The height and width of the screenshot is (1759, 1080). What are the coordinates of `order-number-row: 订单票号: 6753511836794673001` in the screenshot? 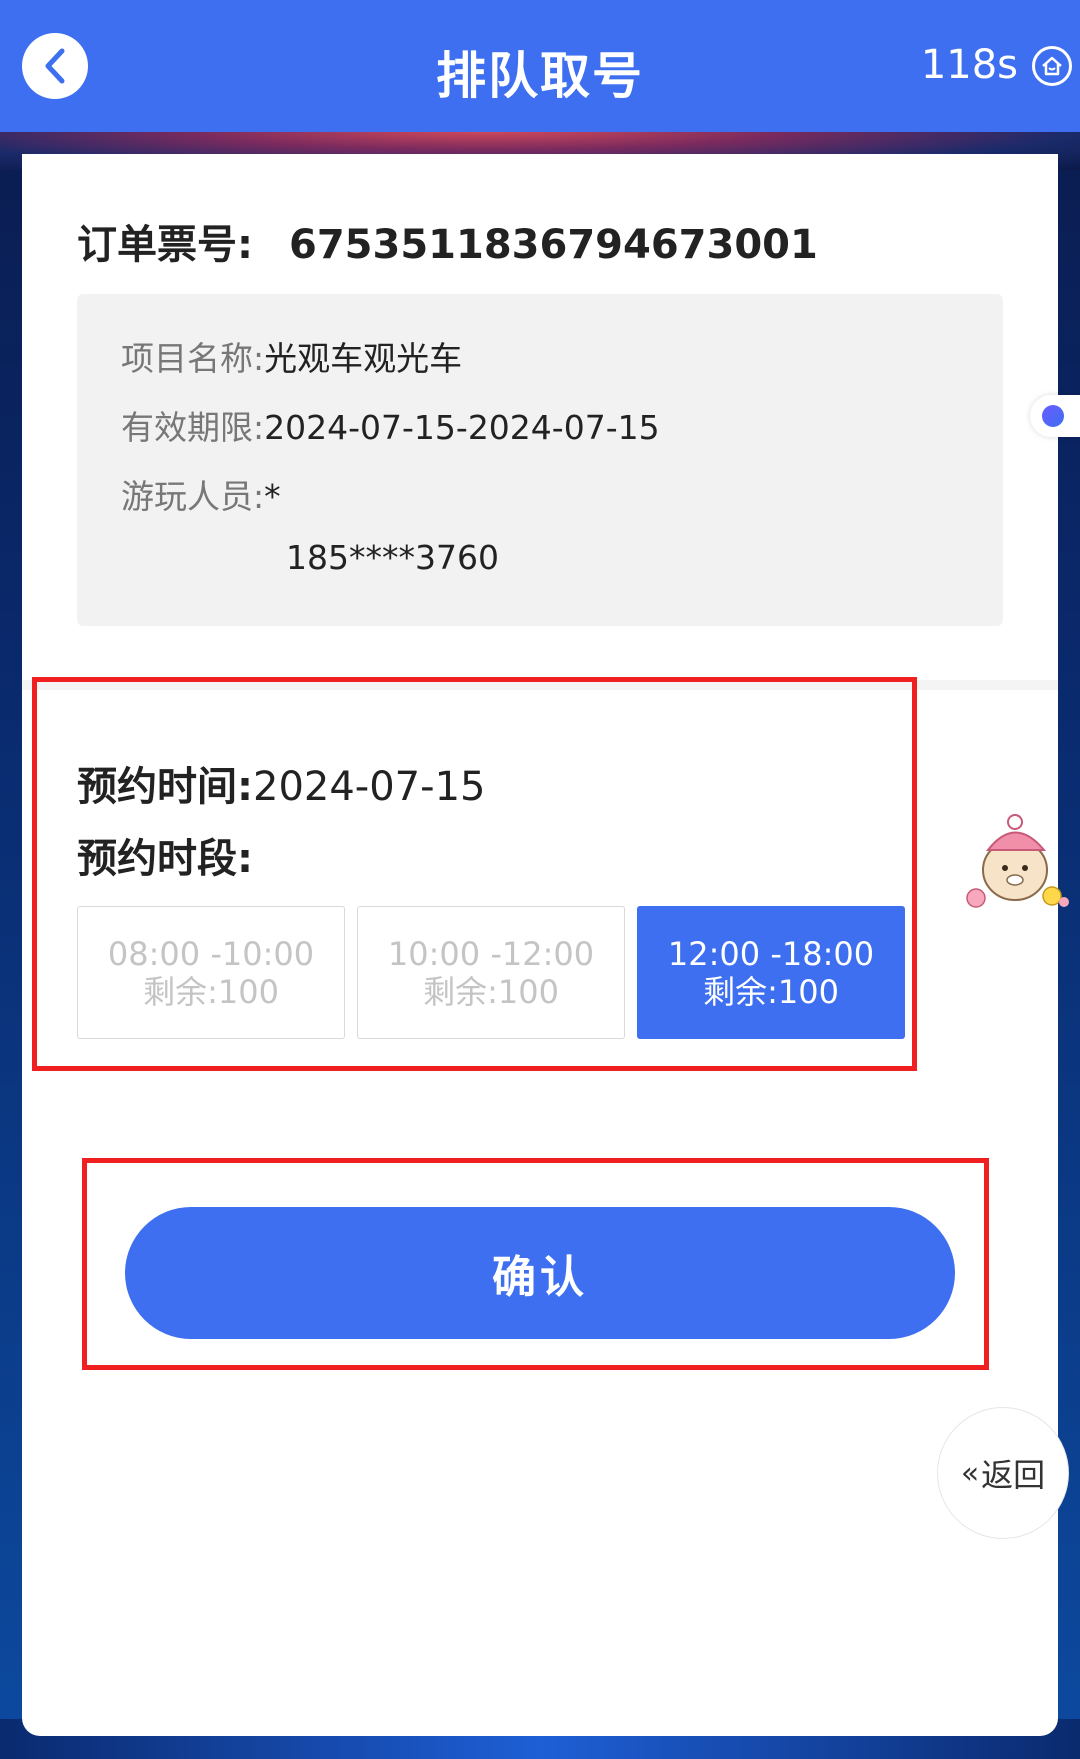 It's located at (447, 241).